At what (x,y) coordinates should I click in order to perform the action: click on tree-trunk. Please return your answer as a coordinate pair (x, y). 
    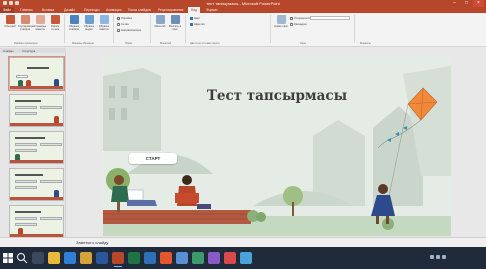
    Looking at the image, I should click on (293, 209).